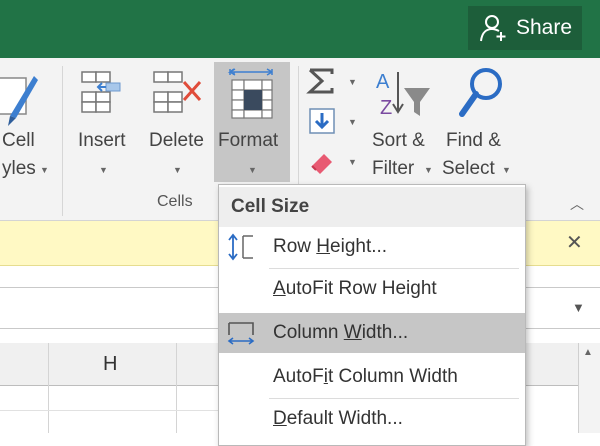 The width and height of the screenshot is (600, 446). I want to click on share-button: Share, so click(525, 28).